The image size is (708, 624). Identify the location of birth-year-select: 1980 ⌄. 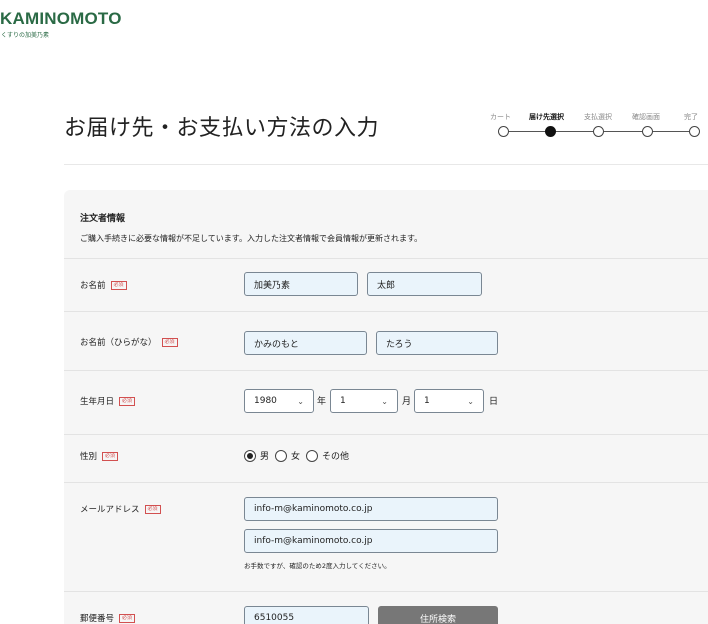
(279, 401).